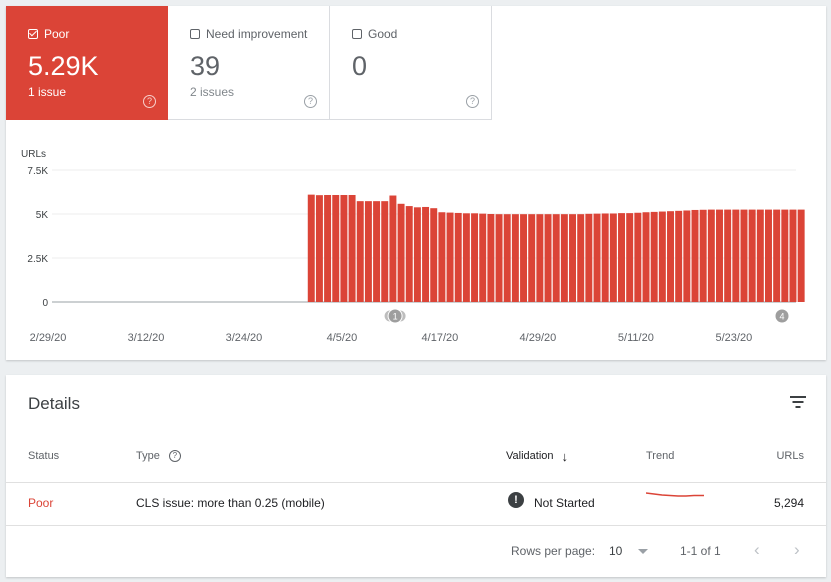 The height and width of the screenshot is (582, 831). I want to click on poor-checkbox, so click(33, 33).